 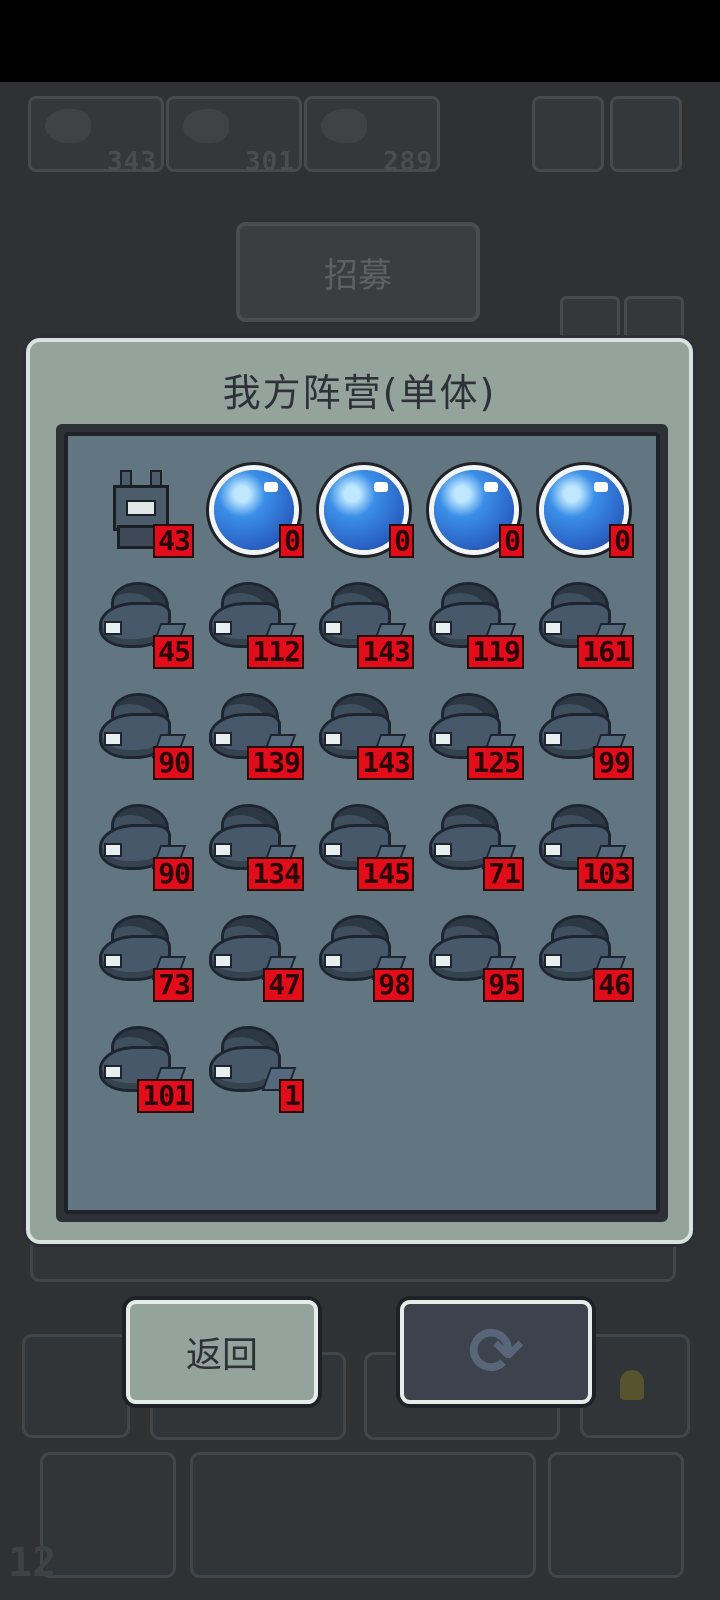 I want to click on unit-count: 101, so click(x=165, y=1096).